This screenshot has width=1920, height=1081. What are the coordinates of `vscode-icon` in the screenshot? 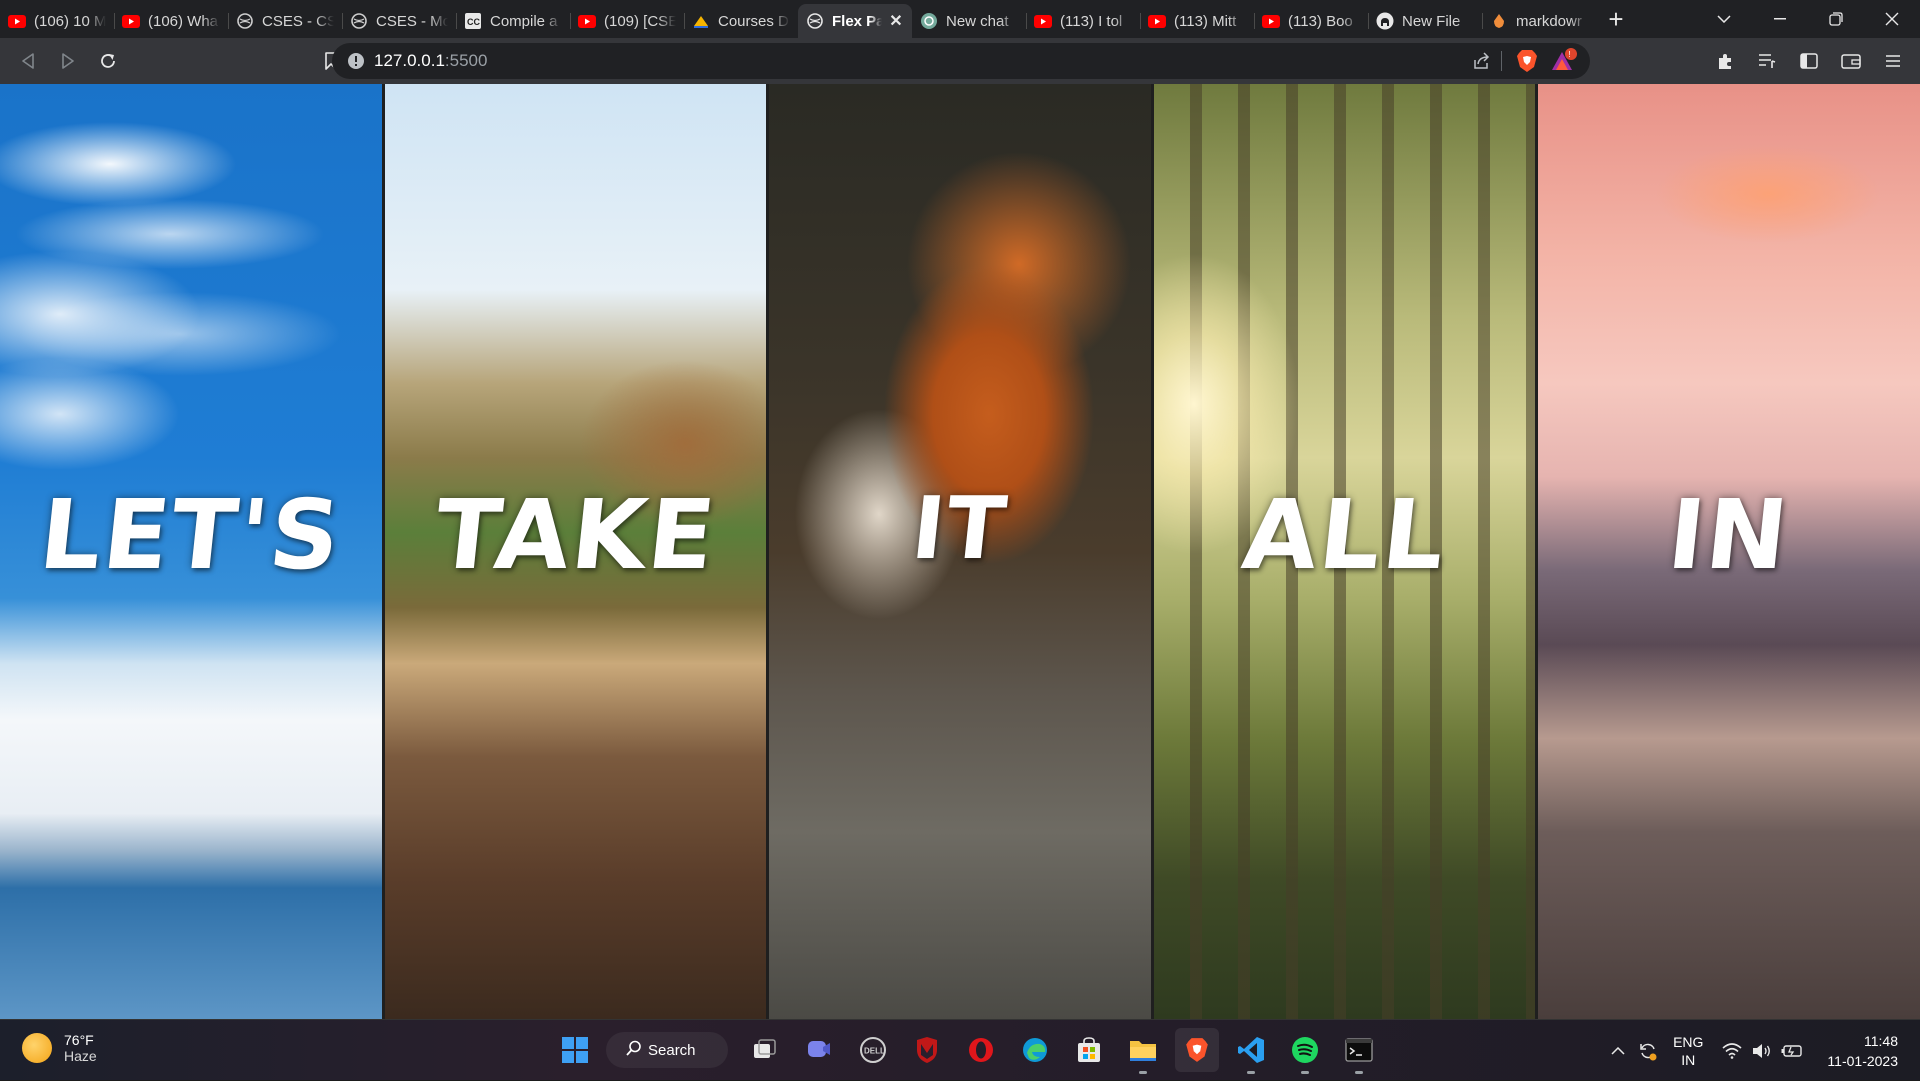 It's located at (1251, 1051).